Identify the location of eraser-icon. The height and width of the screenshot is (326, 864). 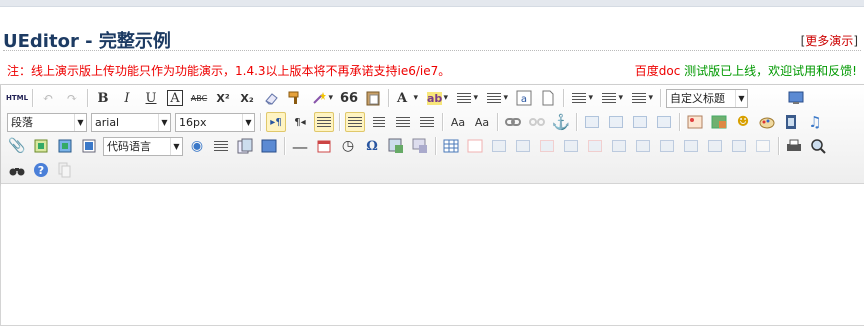
(271, 98).